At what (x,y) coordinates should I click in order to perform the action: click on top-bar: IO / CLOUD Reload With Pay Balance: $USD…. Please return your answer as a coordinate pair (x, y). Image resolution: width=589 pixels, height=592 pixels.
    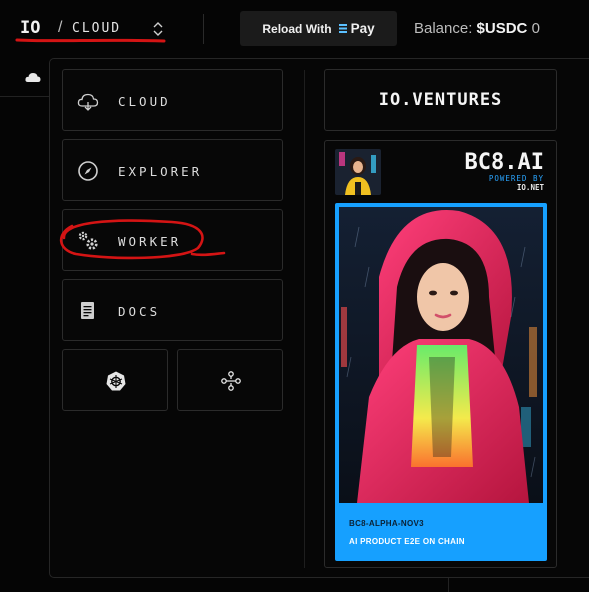
    Looking at the image, I should click on (294, 29).